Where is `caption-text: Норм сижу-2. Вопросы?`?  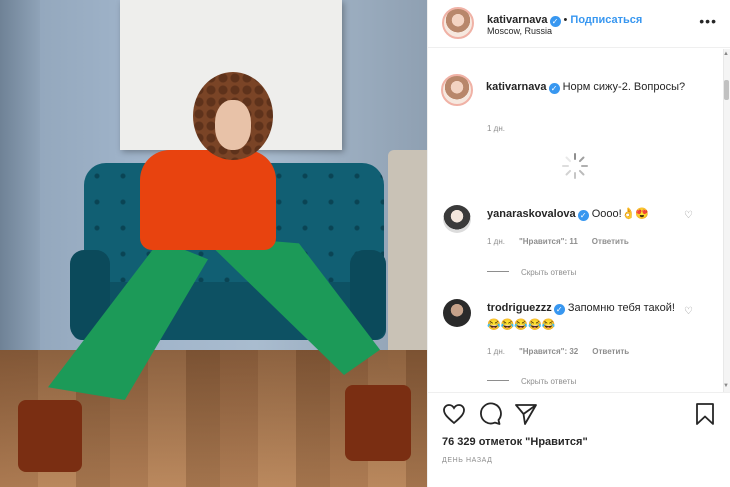 caption-text: Норм сижу-2. Вопросы? is located at coordinates (624, 87).